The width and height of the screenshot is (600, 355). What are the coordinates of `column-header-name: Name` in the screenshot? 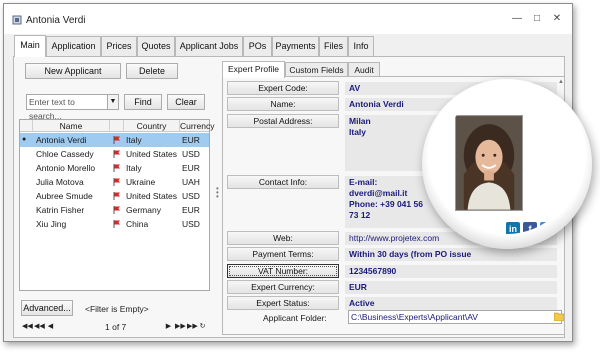 It's located at (71, 126).